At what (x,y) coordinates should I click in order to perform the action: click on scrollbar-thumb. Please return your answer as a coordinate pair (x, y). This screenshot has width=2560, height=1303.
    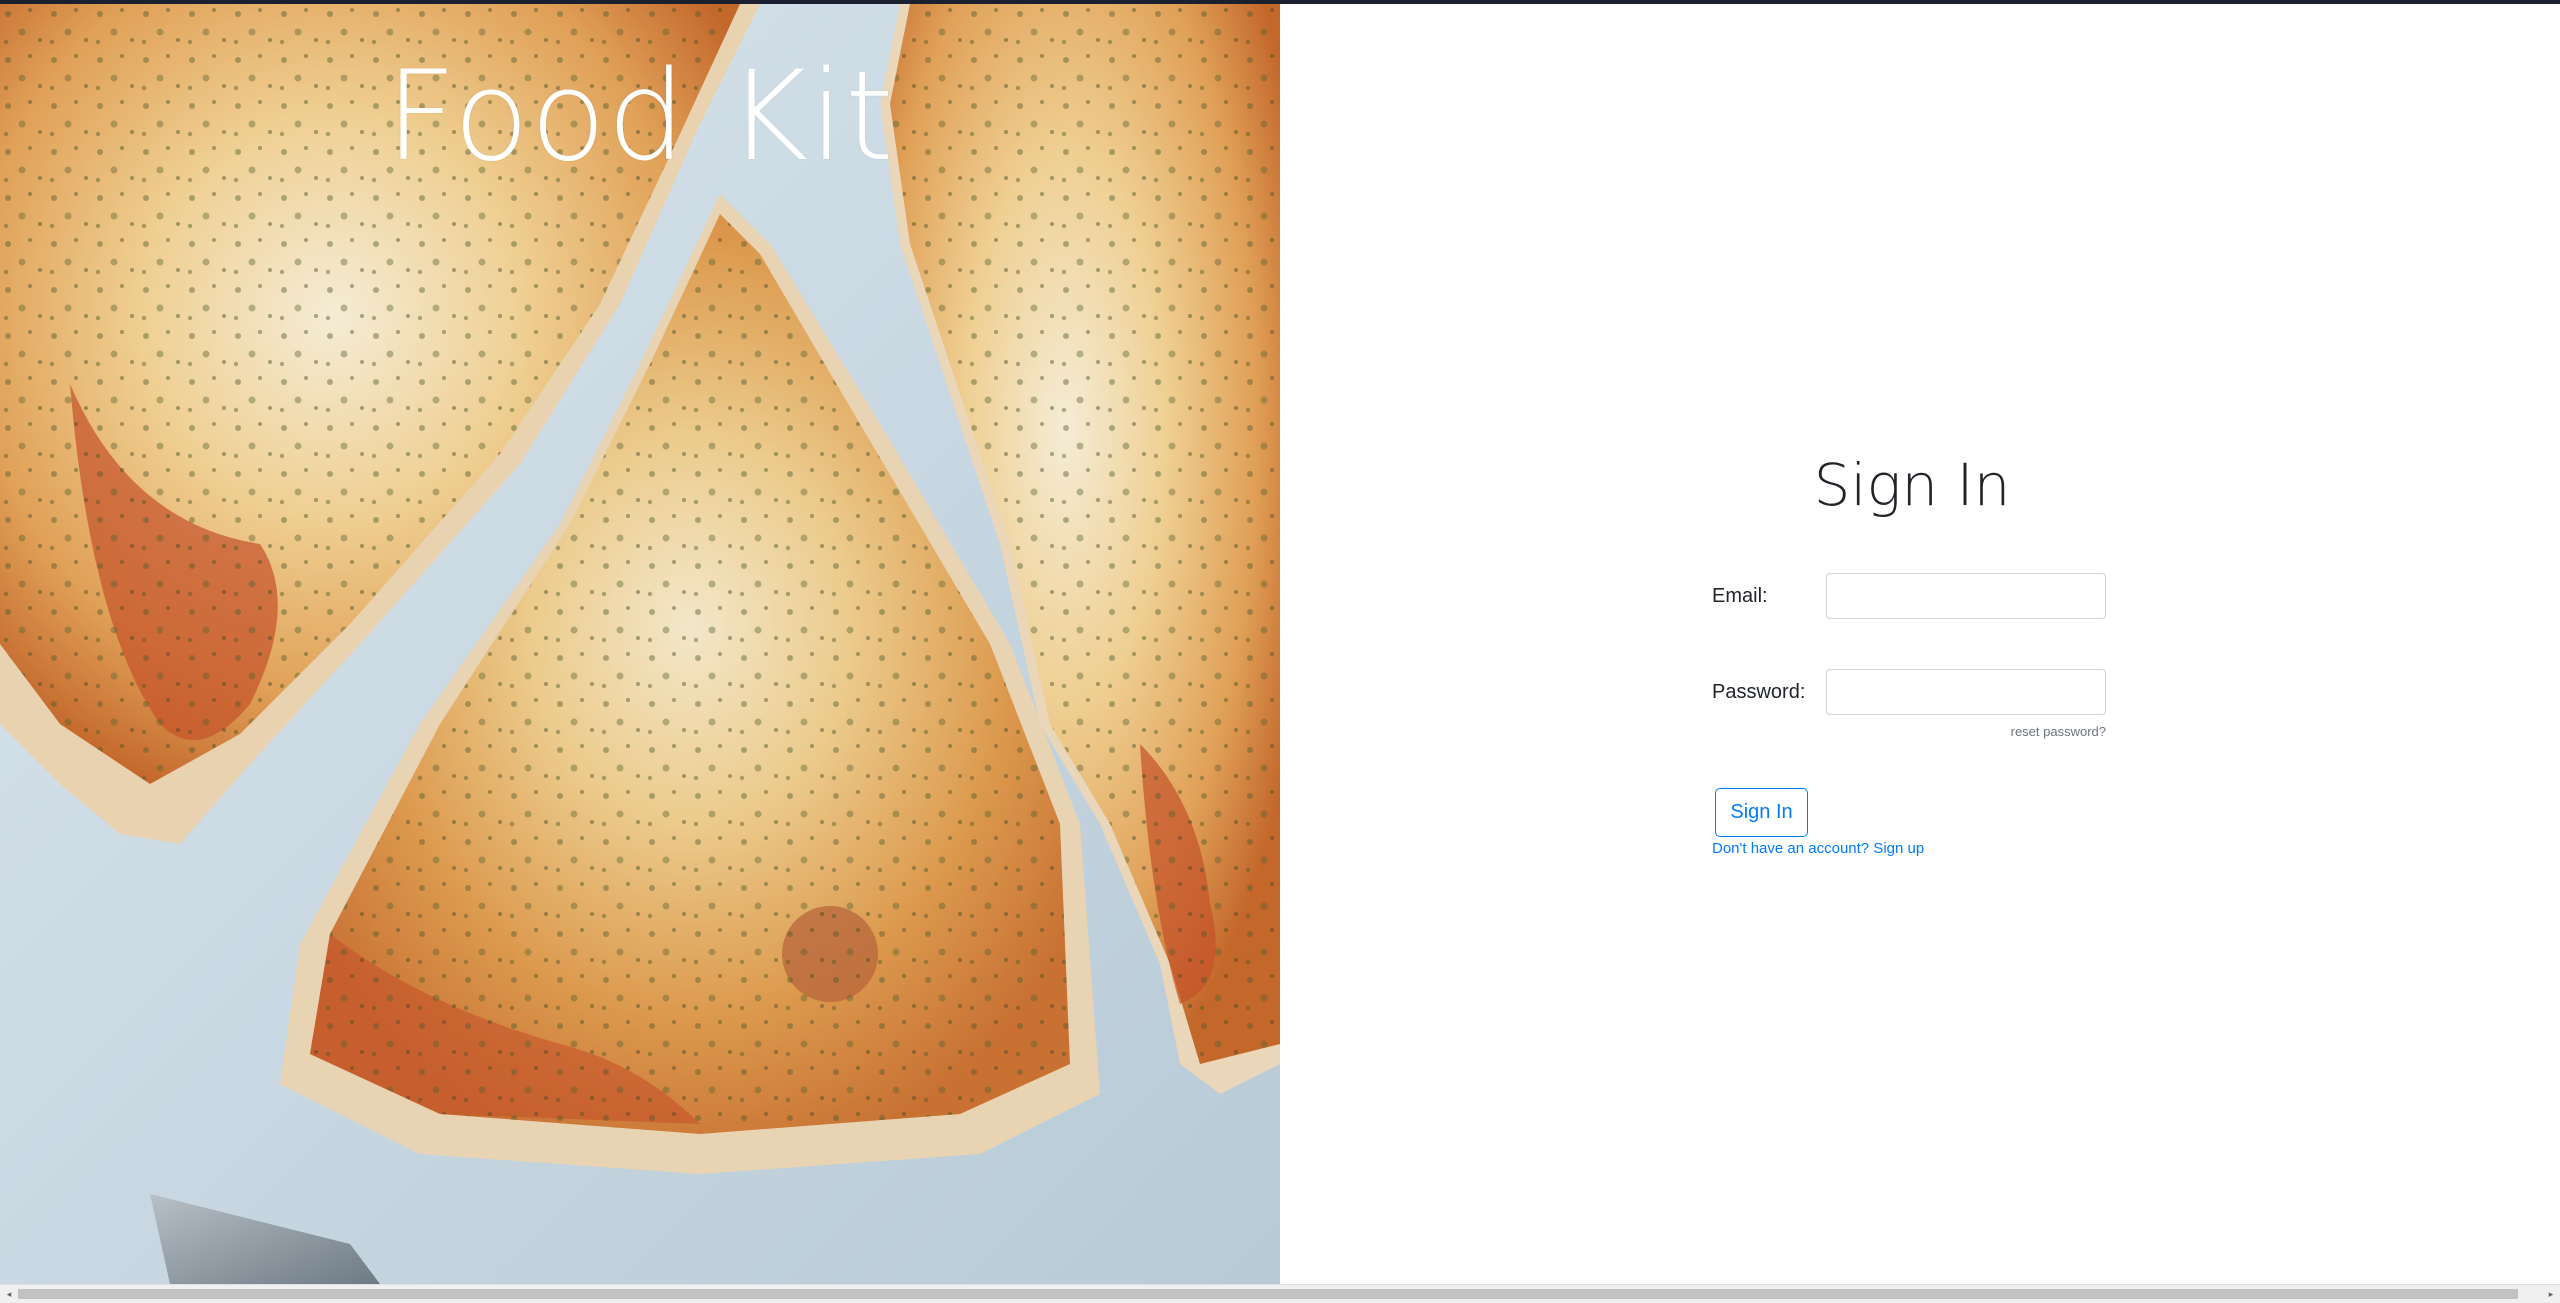
    Looking at the image, I should click on (1268, 1294).